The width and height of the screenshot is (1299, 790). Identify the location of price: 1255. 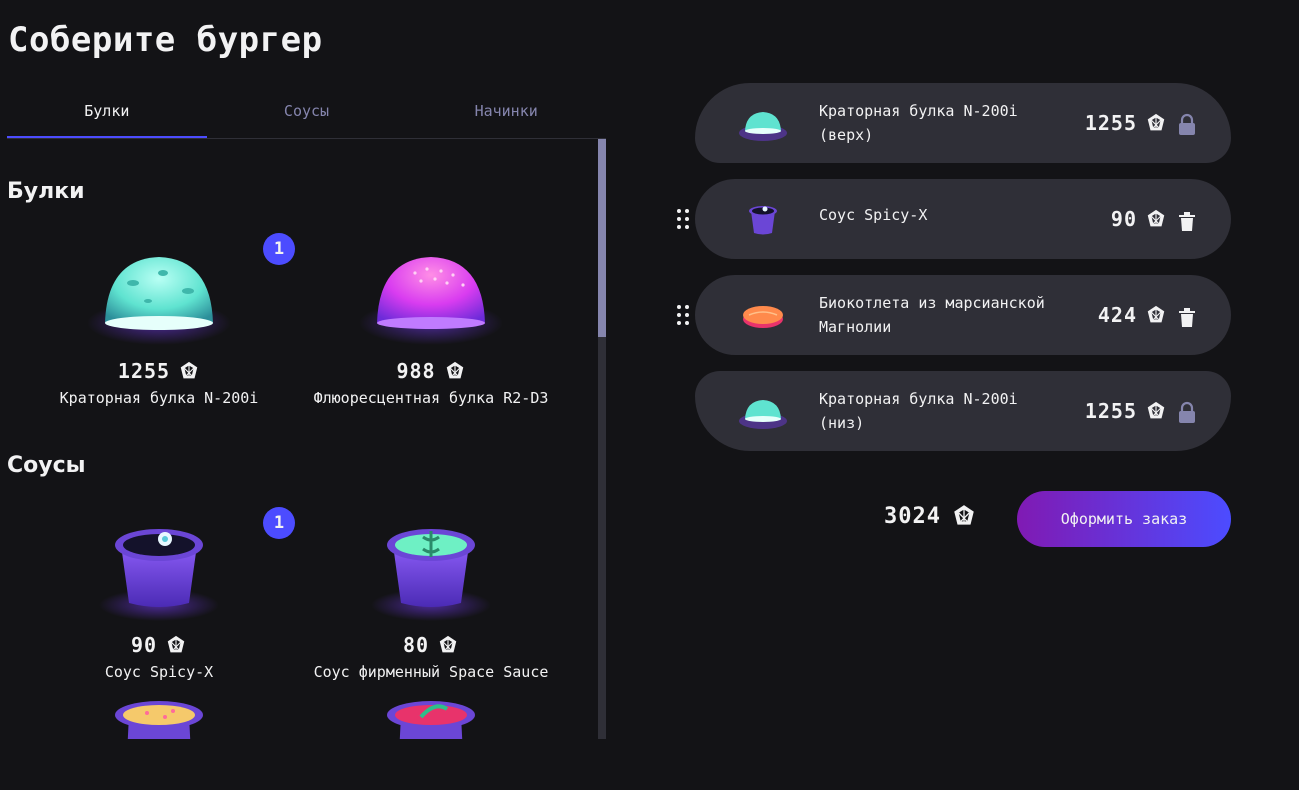
(159, 371).